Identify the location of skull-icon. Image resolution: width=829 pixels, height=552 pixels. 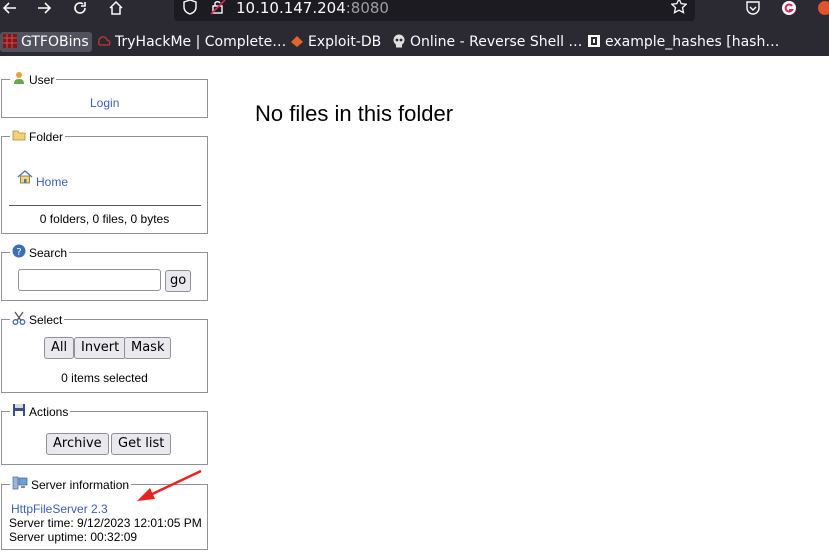
(399, 41).